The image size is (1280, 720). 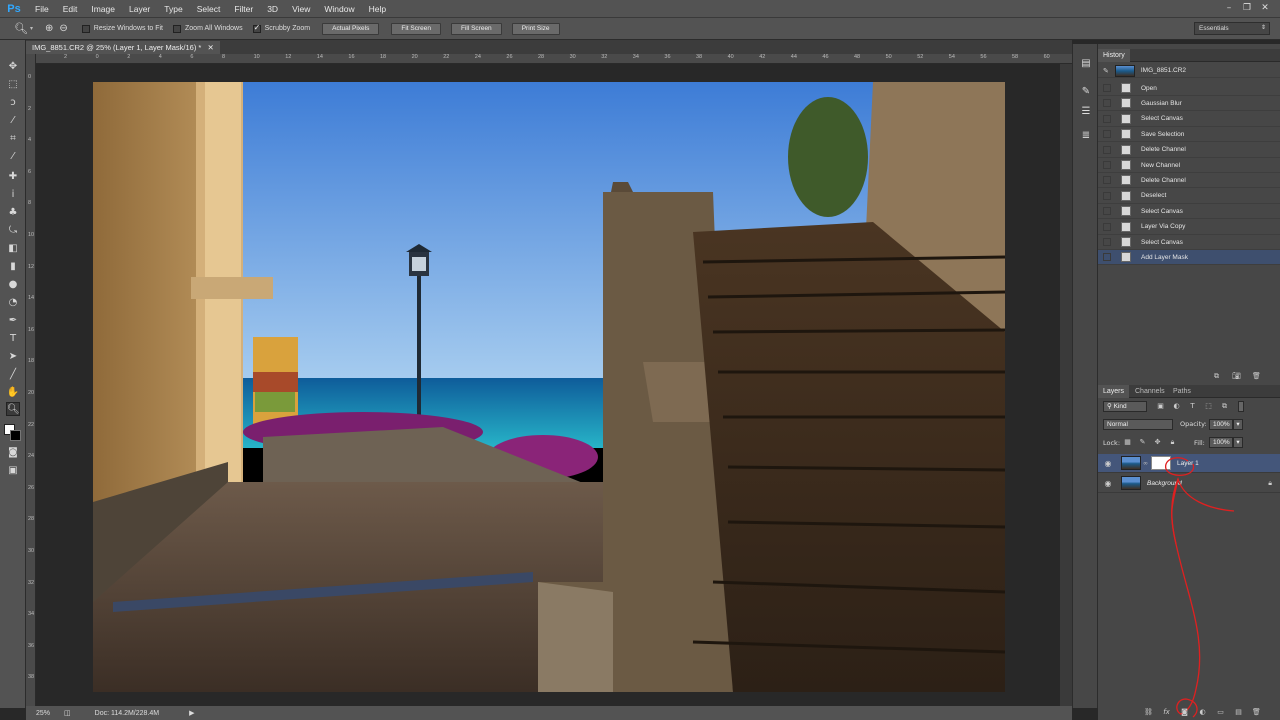 I want to click on menu-select: Select, so click(x=209, y=9).